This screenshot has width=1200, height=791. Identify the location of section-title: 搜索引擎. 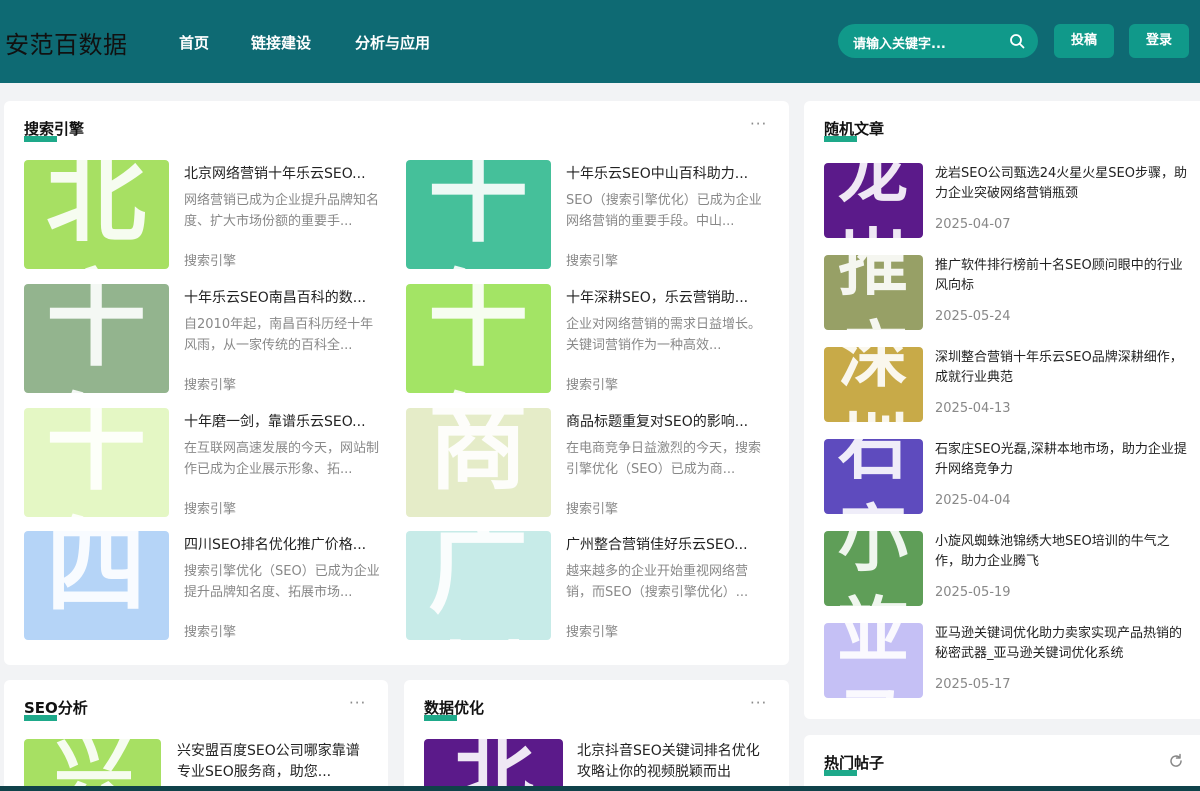
(54, 129).